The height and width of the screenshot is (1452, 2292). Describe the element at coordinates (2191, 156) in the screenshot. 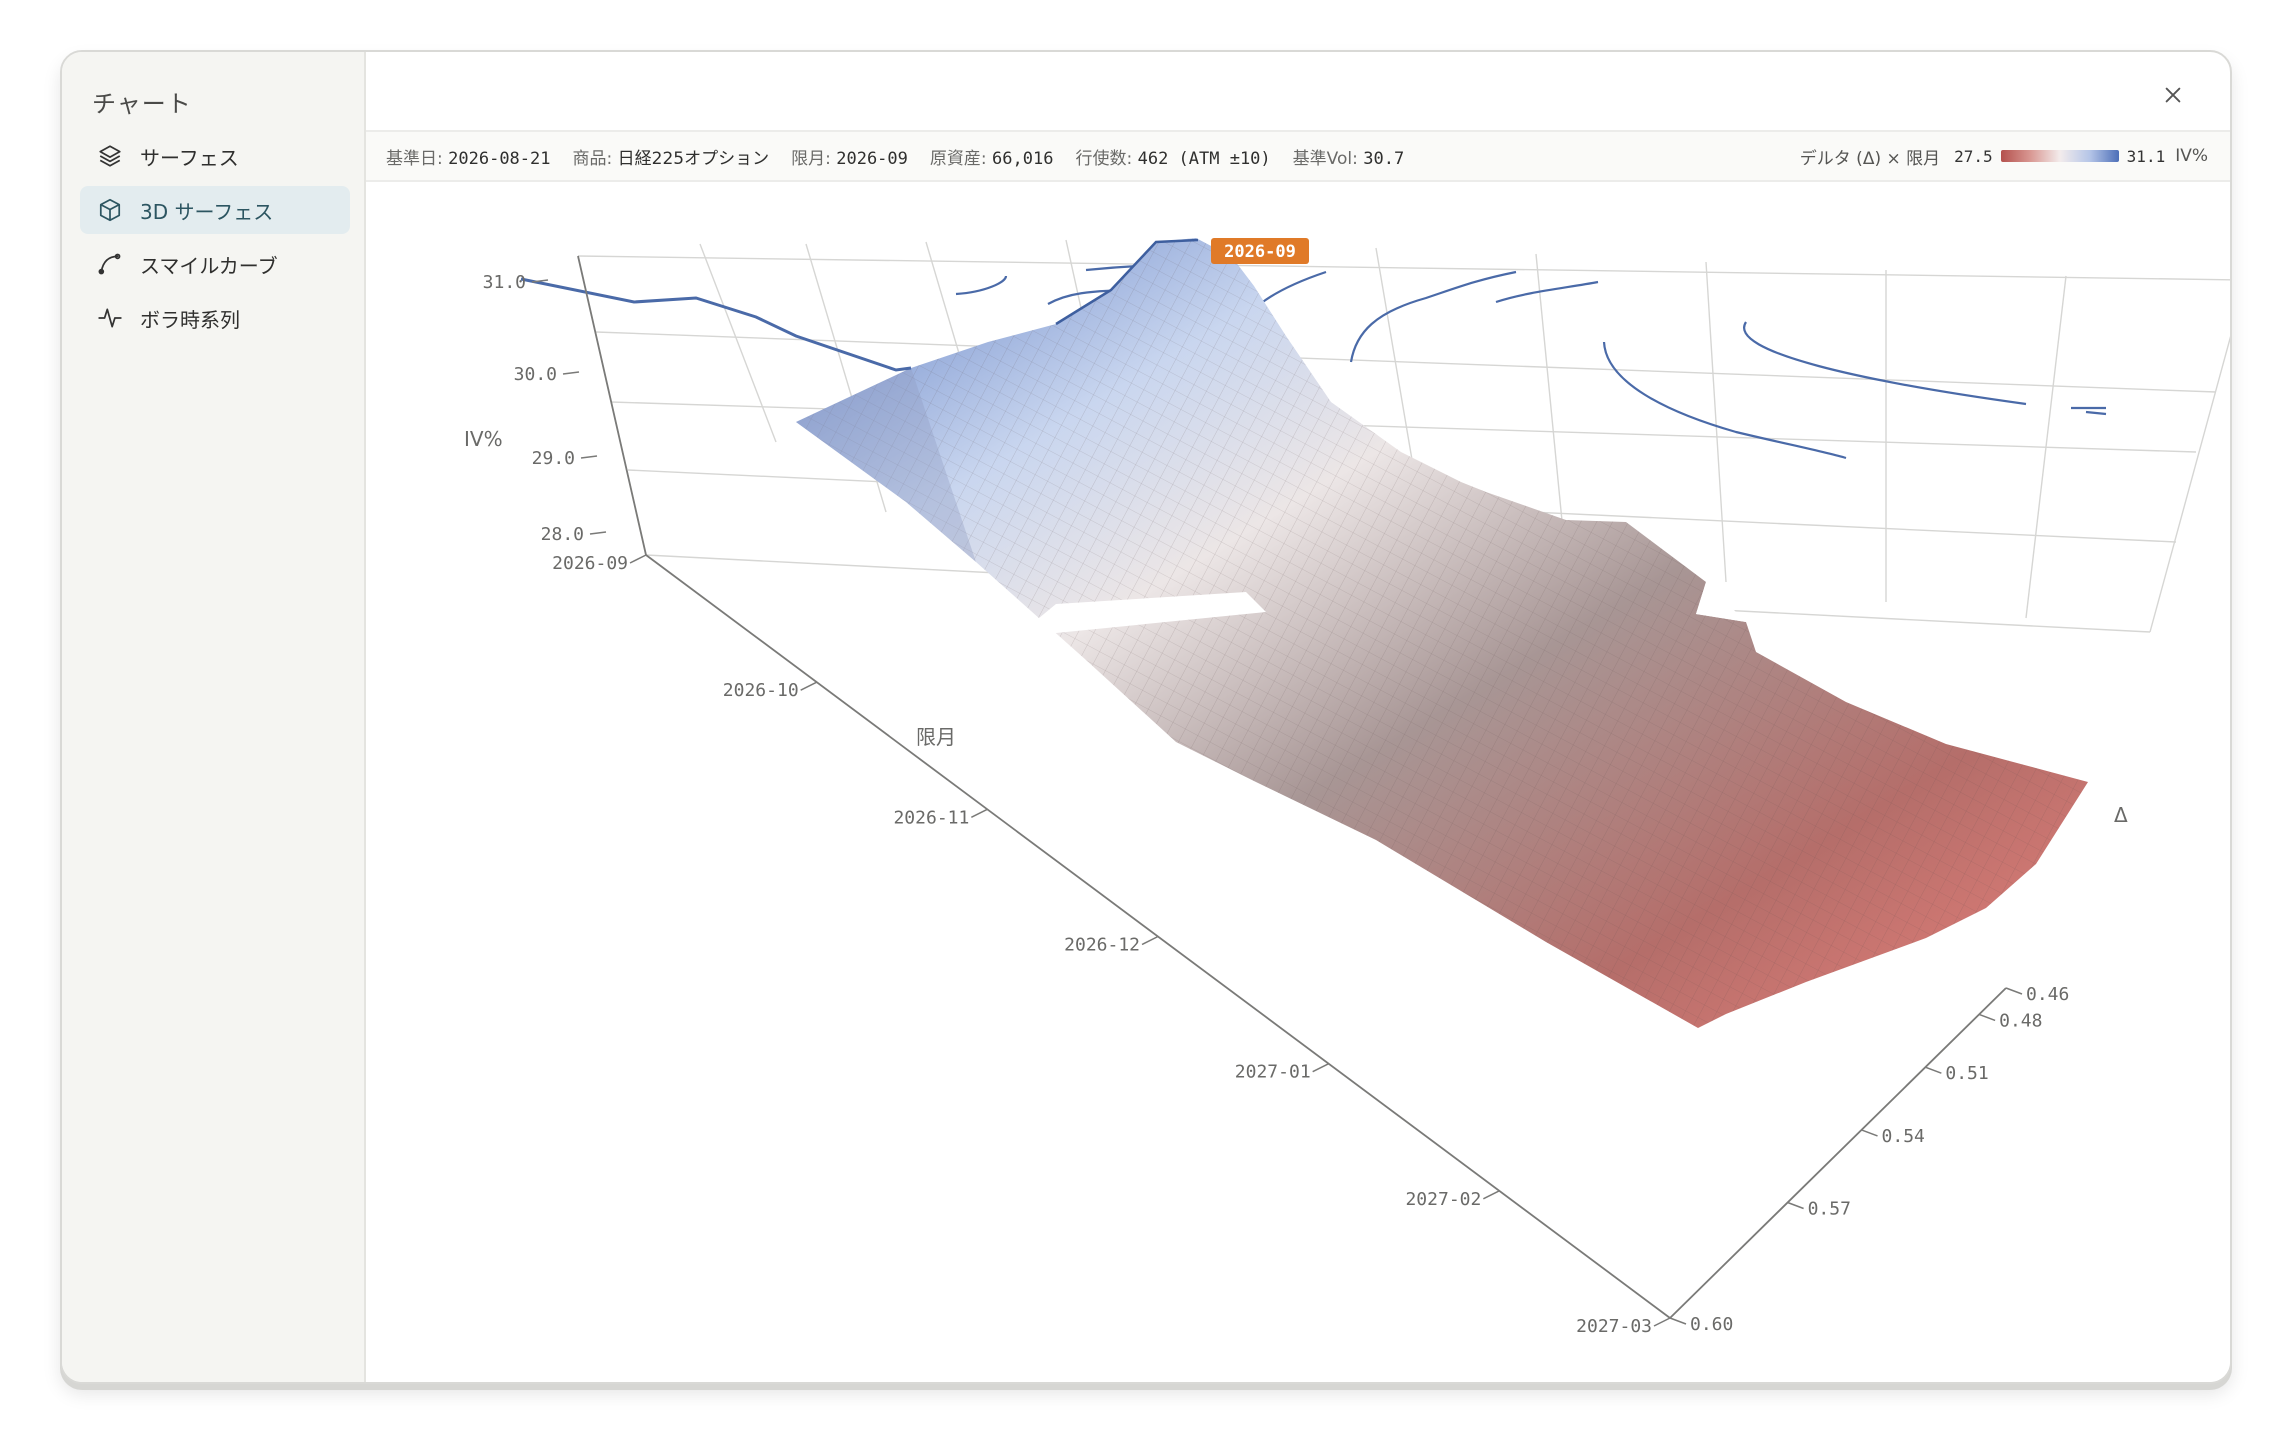

I see `legend-unit: IV%` at that location.